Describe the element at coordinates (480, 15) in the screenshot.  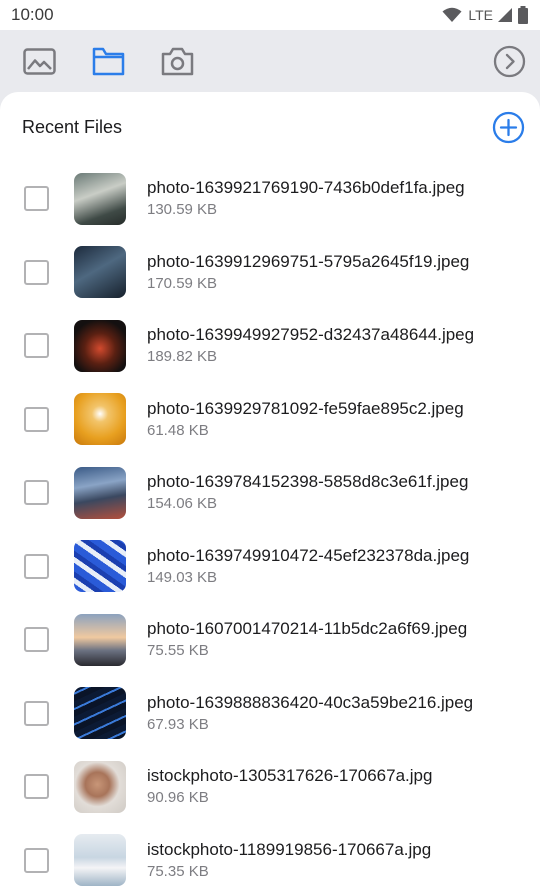
I see `network-type: LTE` at that location.